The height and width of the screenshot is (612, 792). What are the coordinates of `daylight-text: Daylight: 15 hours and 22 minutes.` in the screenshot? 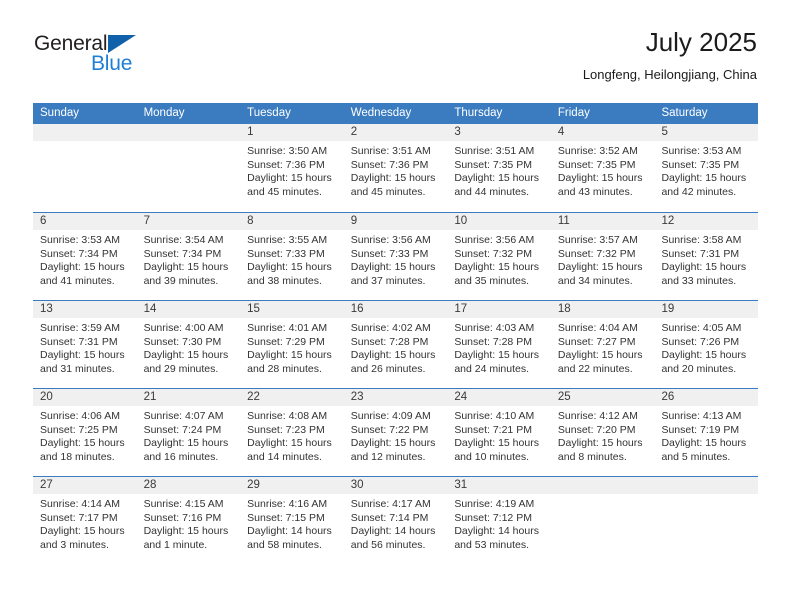 It's located at (600, 362).